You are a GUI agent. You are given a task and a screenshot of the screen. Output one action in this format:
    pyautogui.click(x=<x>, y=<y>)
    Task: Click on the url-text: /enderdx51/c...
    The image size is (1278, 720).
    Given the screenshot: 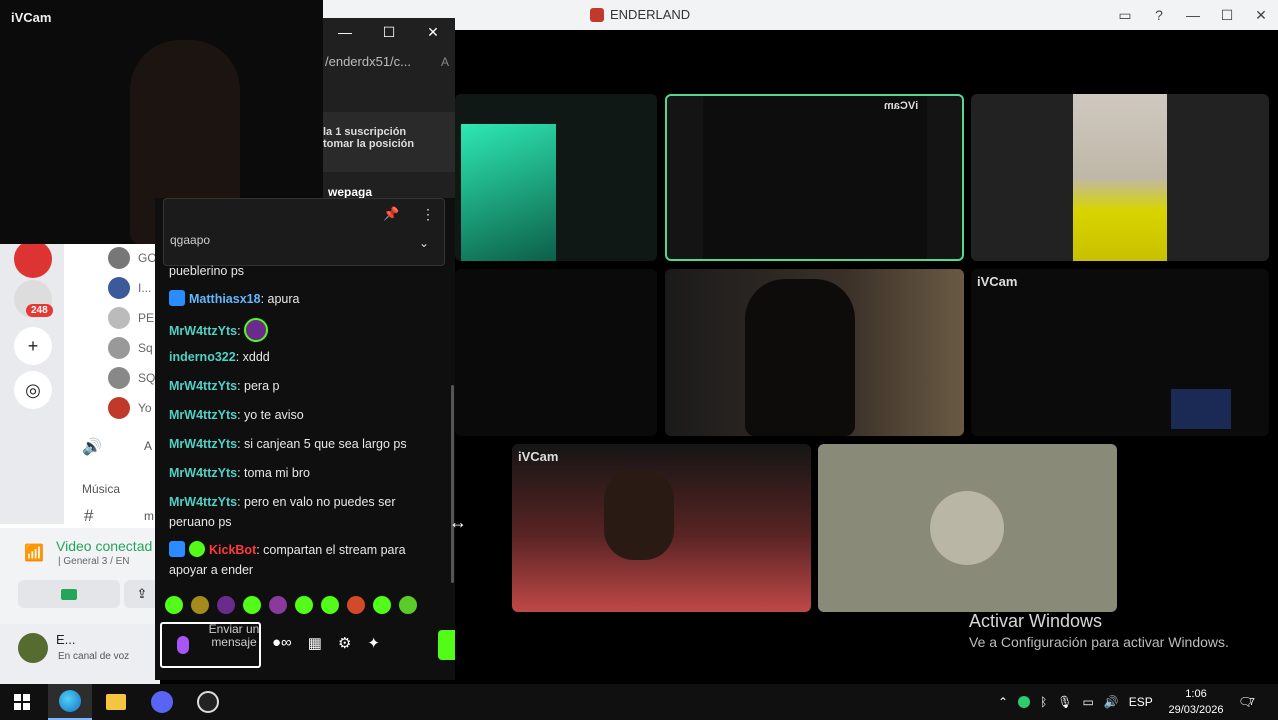 What is the action you would take?
    pyautogui.click(x=368, y=61)
    